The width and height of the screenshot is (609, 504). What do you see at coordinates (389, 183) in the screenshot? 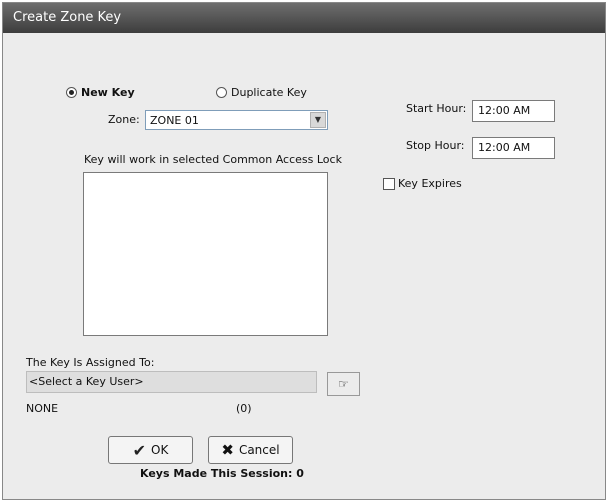
I see `key-expires-checkbox` at bounding box center [389, 183].